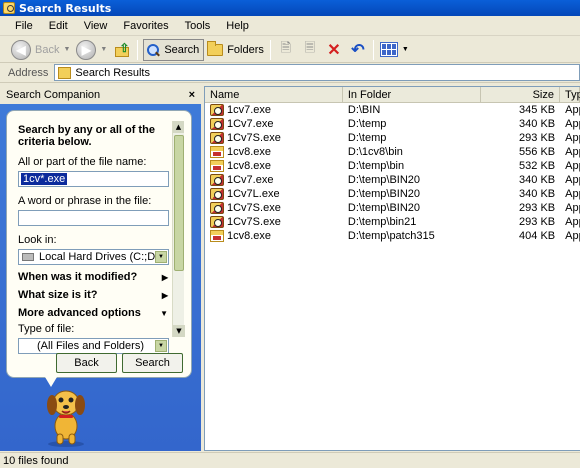  I want to click on table-row: 1cv8.exe D:\1cv8\bin 556 KB App, so click(392, 152).